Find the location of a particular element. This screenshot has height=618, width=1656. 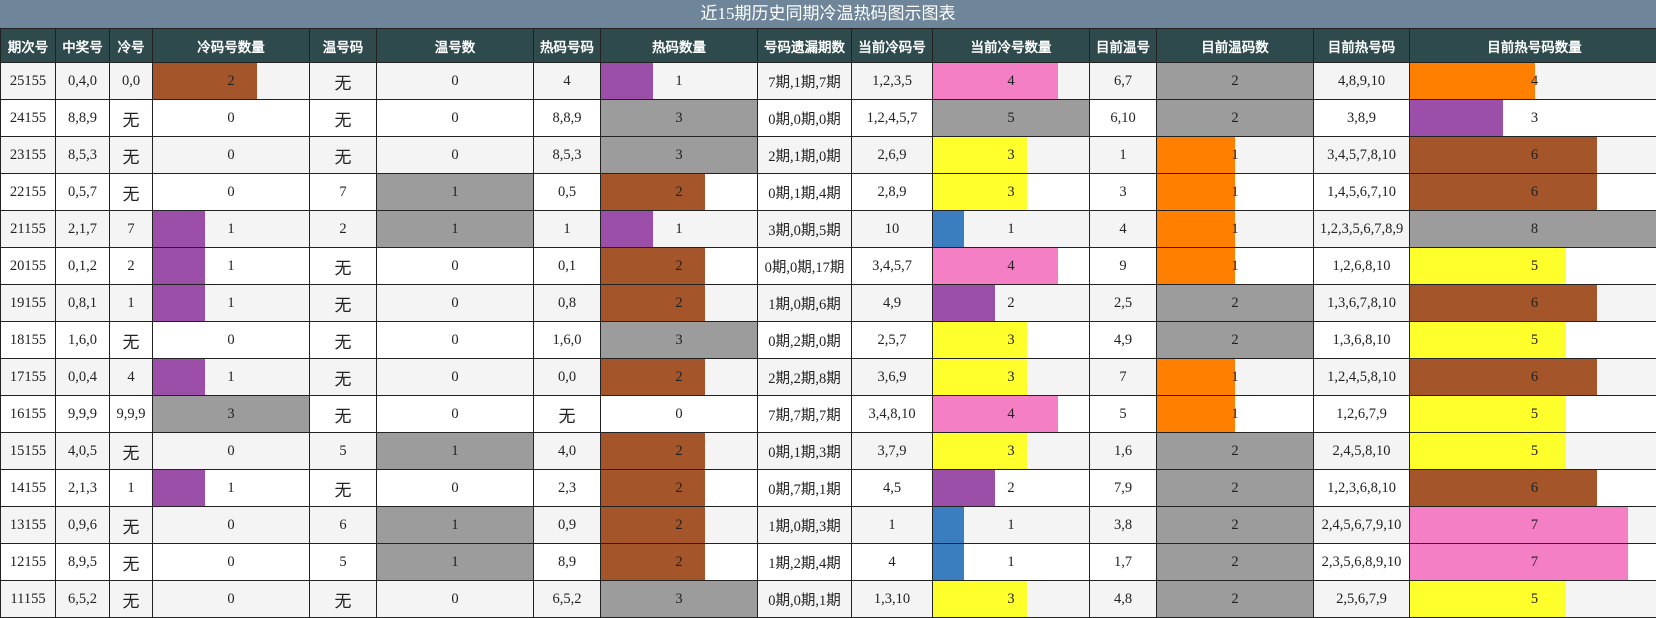

cur-cold-count-value: 5 is located at coordinates (1011, 117).